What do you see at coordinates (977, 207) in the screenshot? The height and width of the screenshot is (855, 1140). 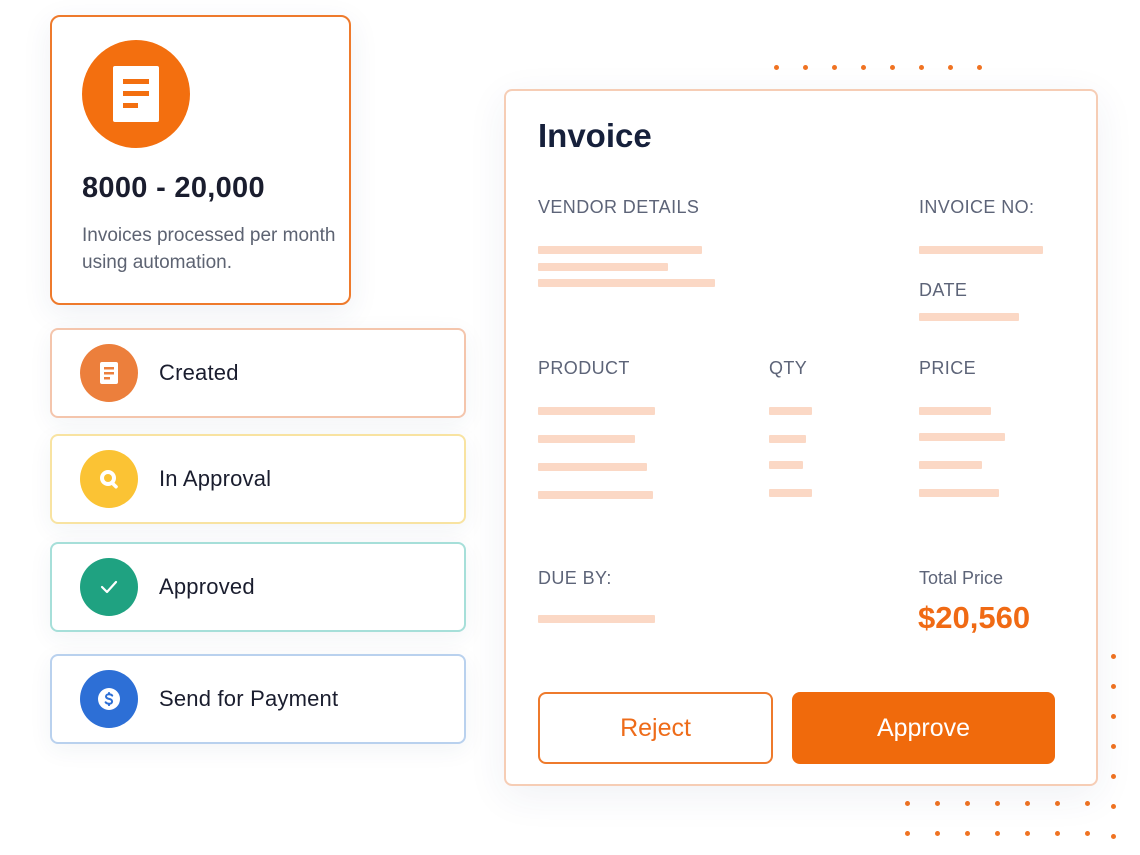 I see `invoice-no-label: INVOICE NO:` at bounding box center [977, 207].